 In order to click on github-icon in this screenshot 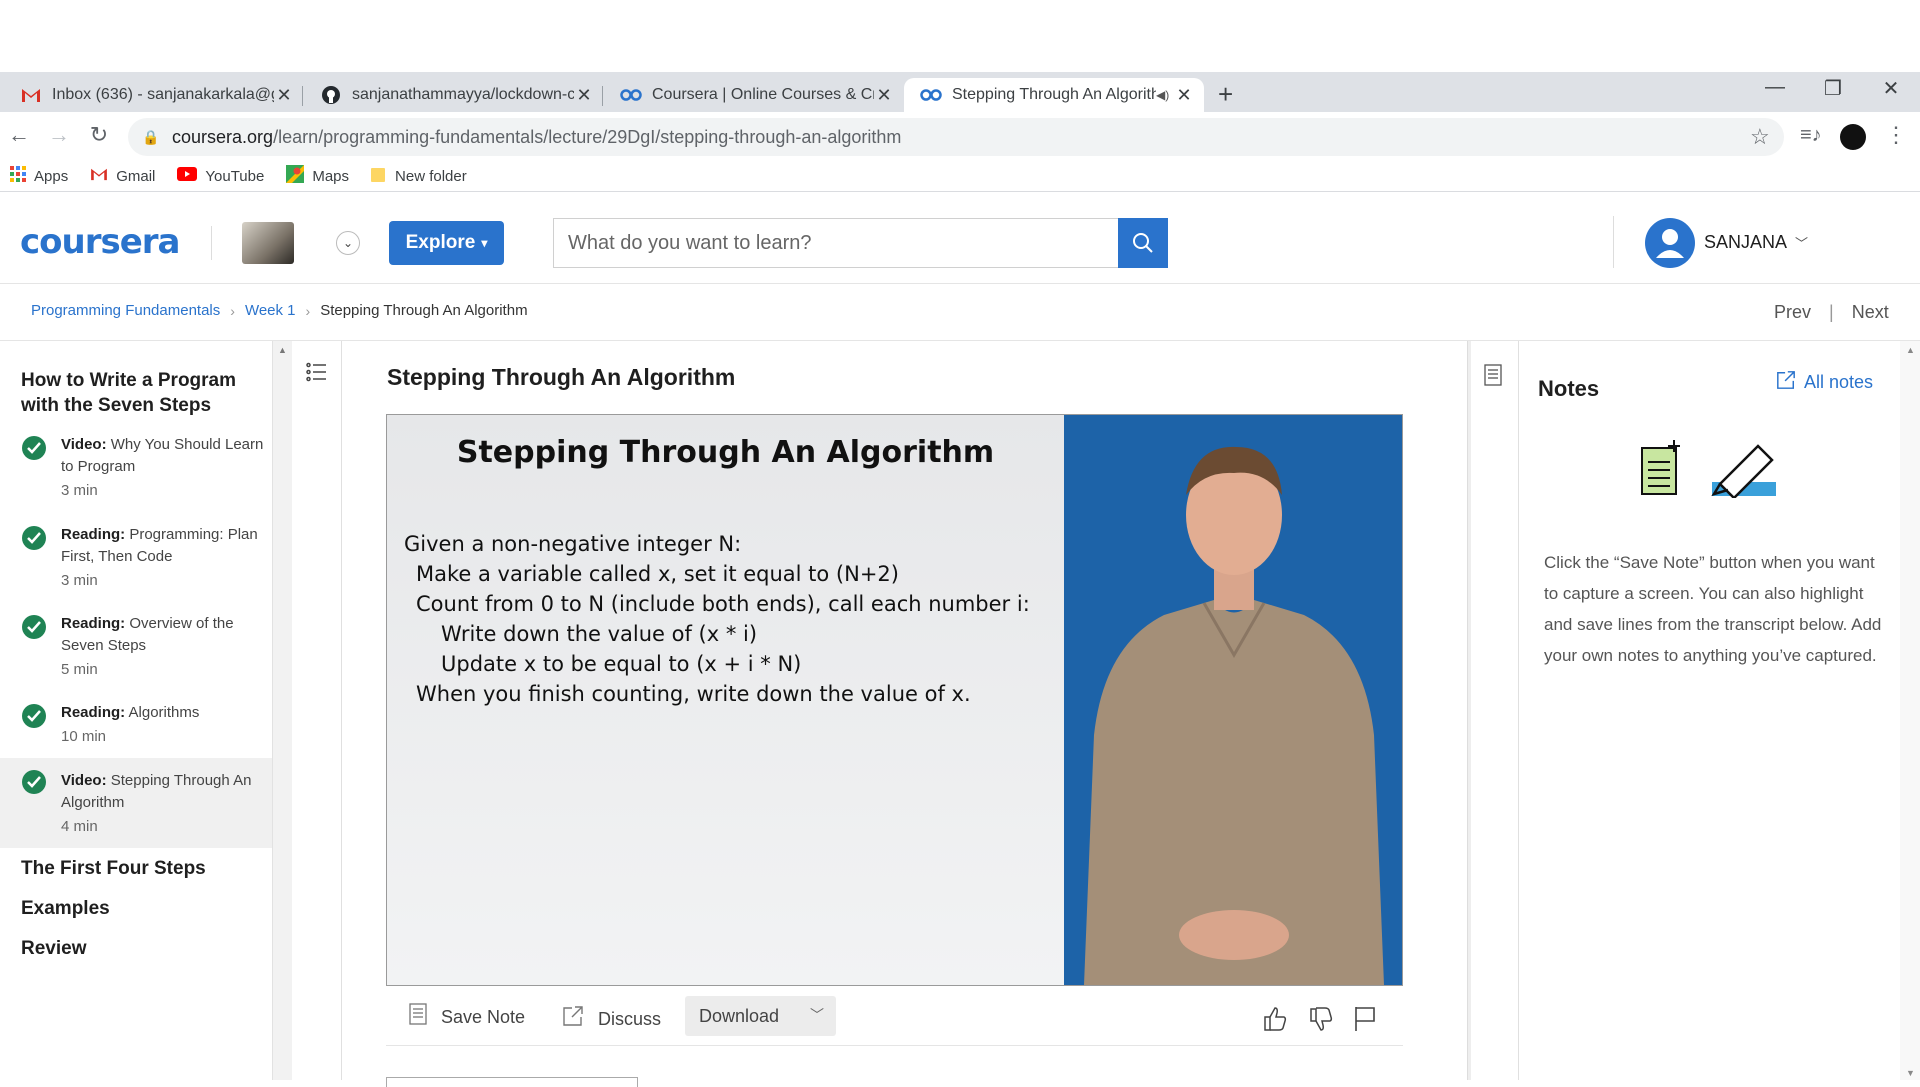, I will do `click(331, 95)`.